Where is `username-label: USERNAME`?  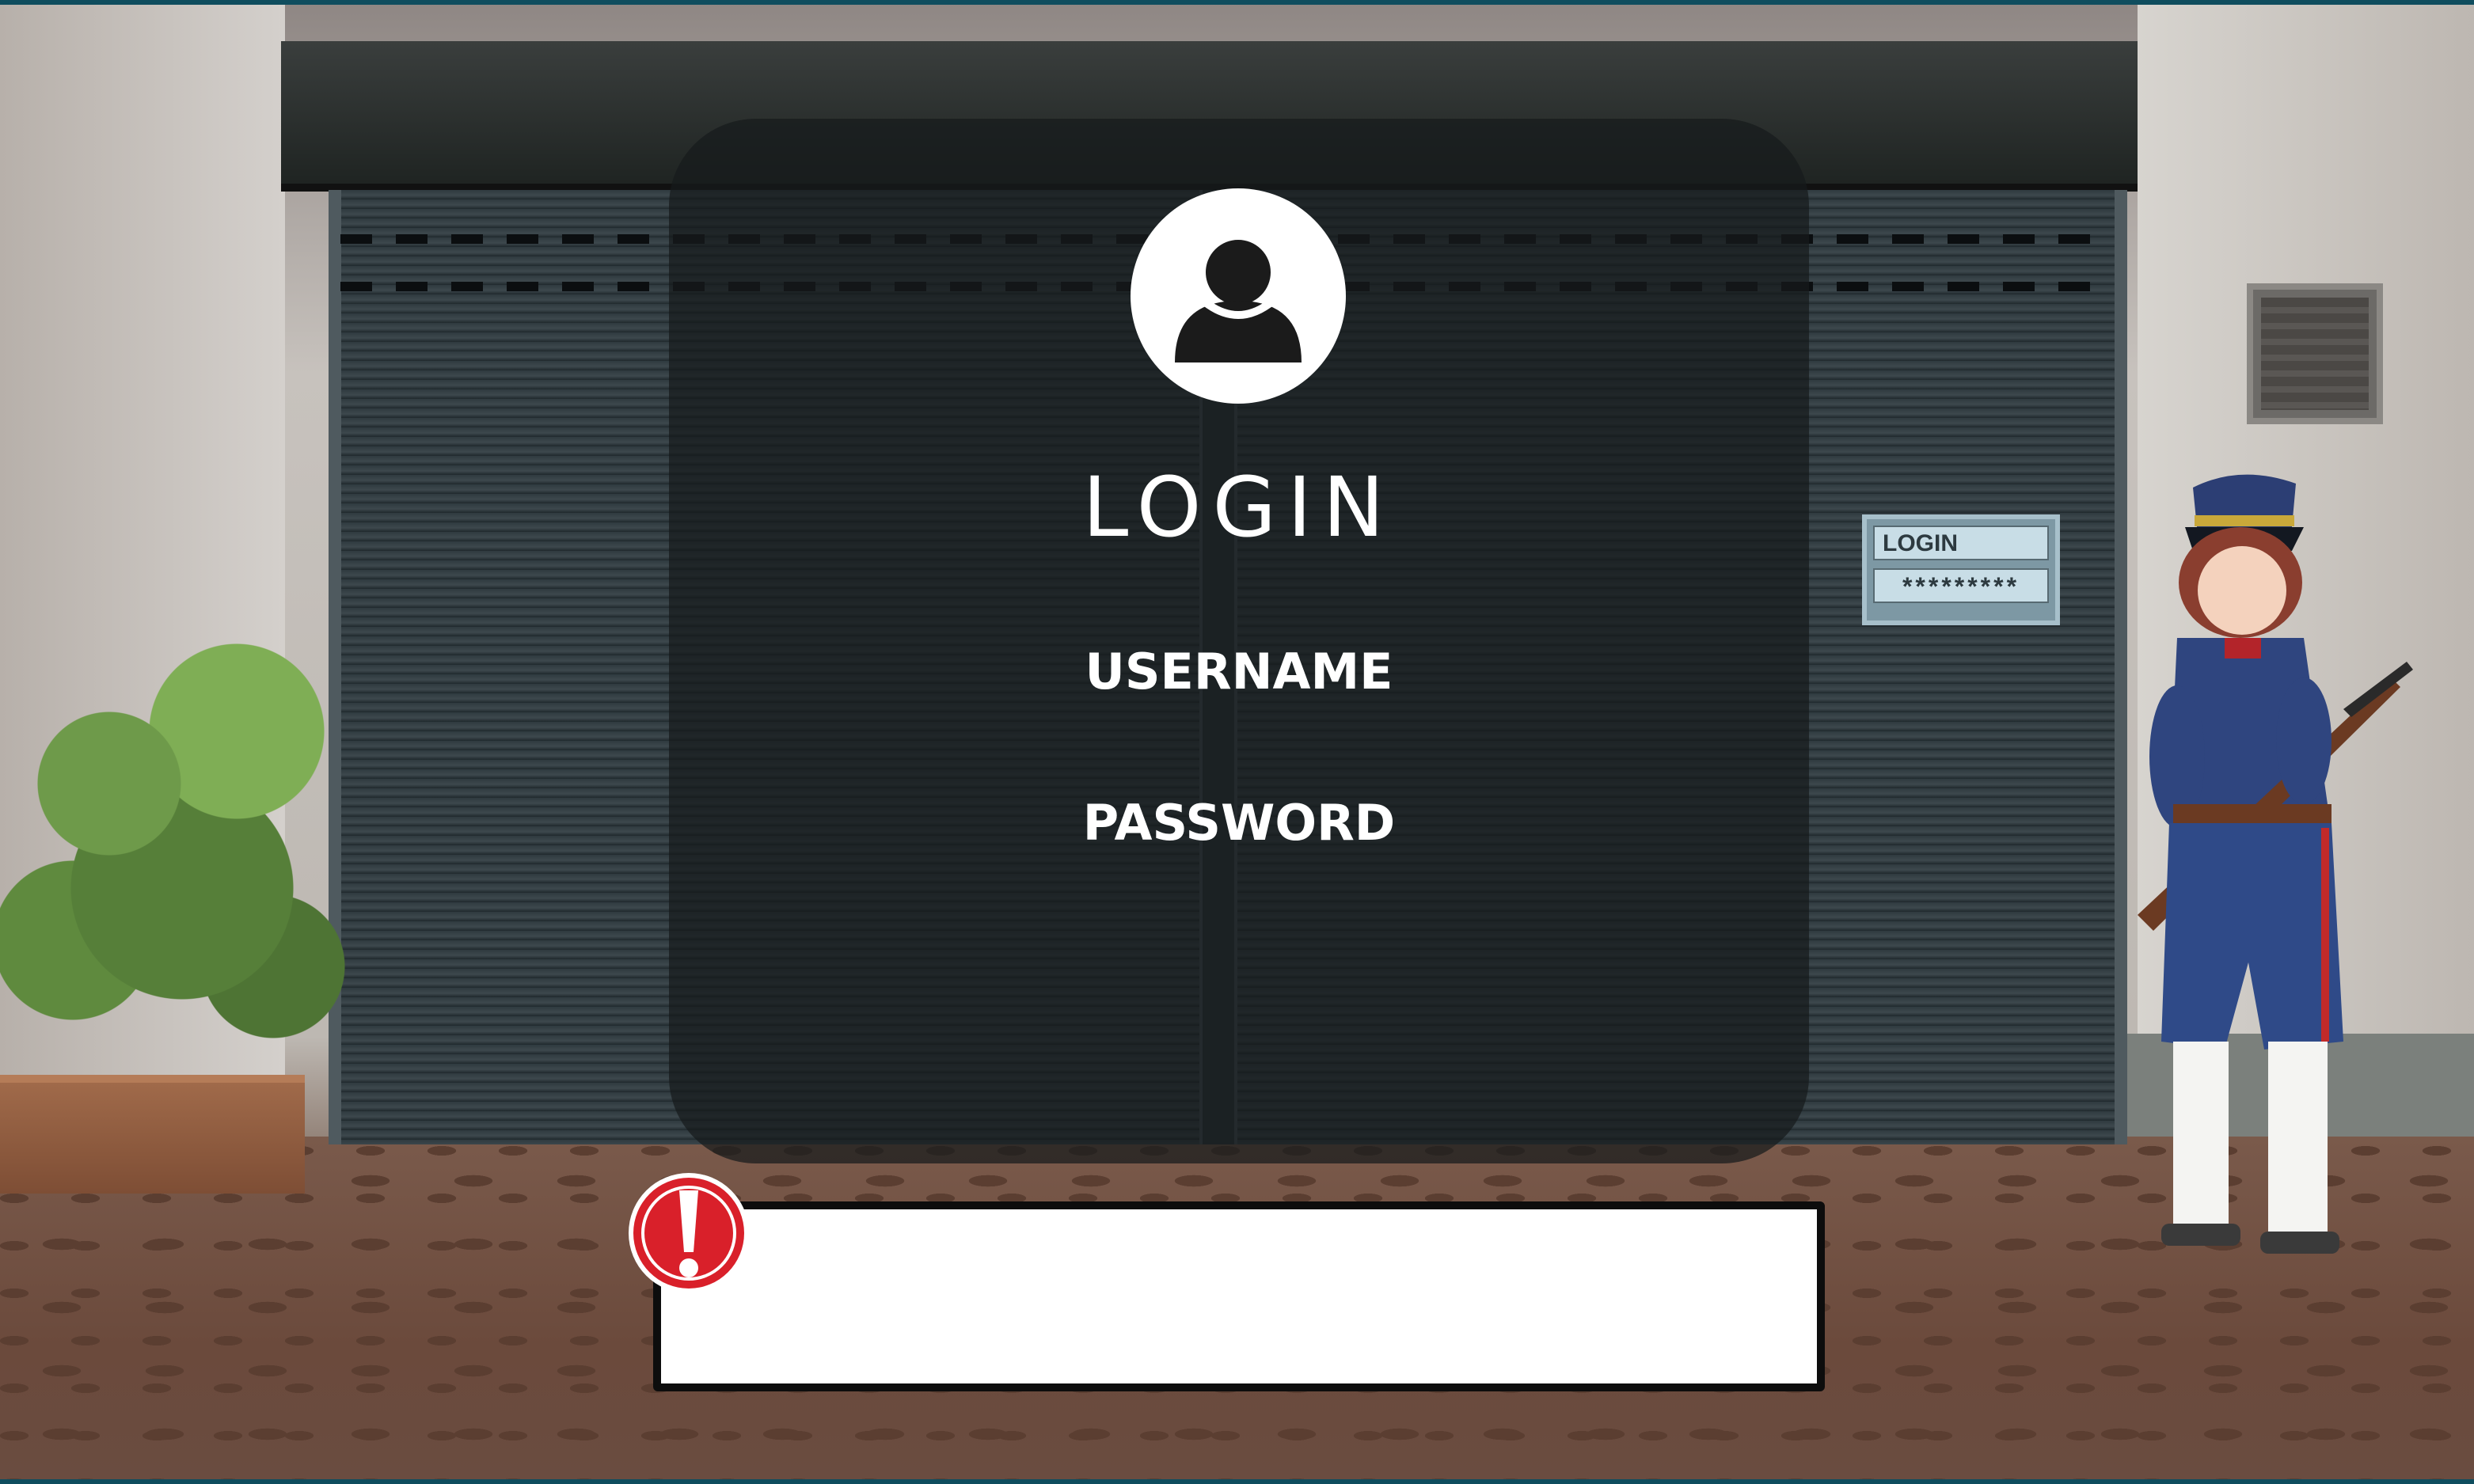 username-label: USERNAME is located at coordinates (1239, 671).